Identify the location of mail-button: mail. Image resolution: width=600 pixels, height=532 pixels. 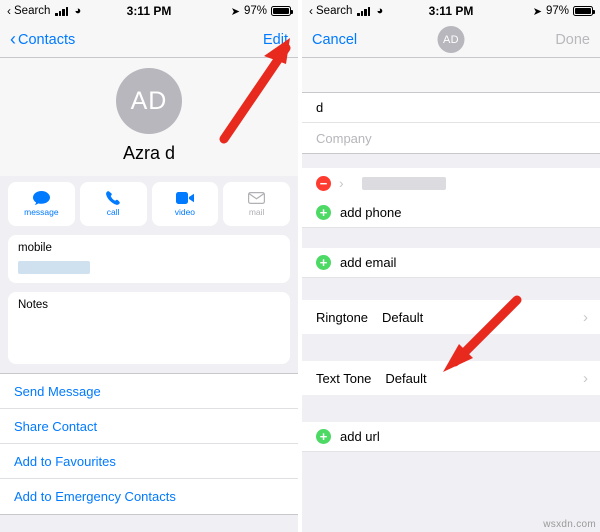
(256, 204).